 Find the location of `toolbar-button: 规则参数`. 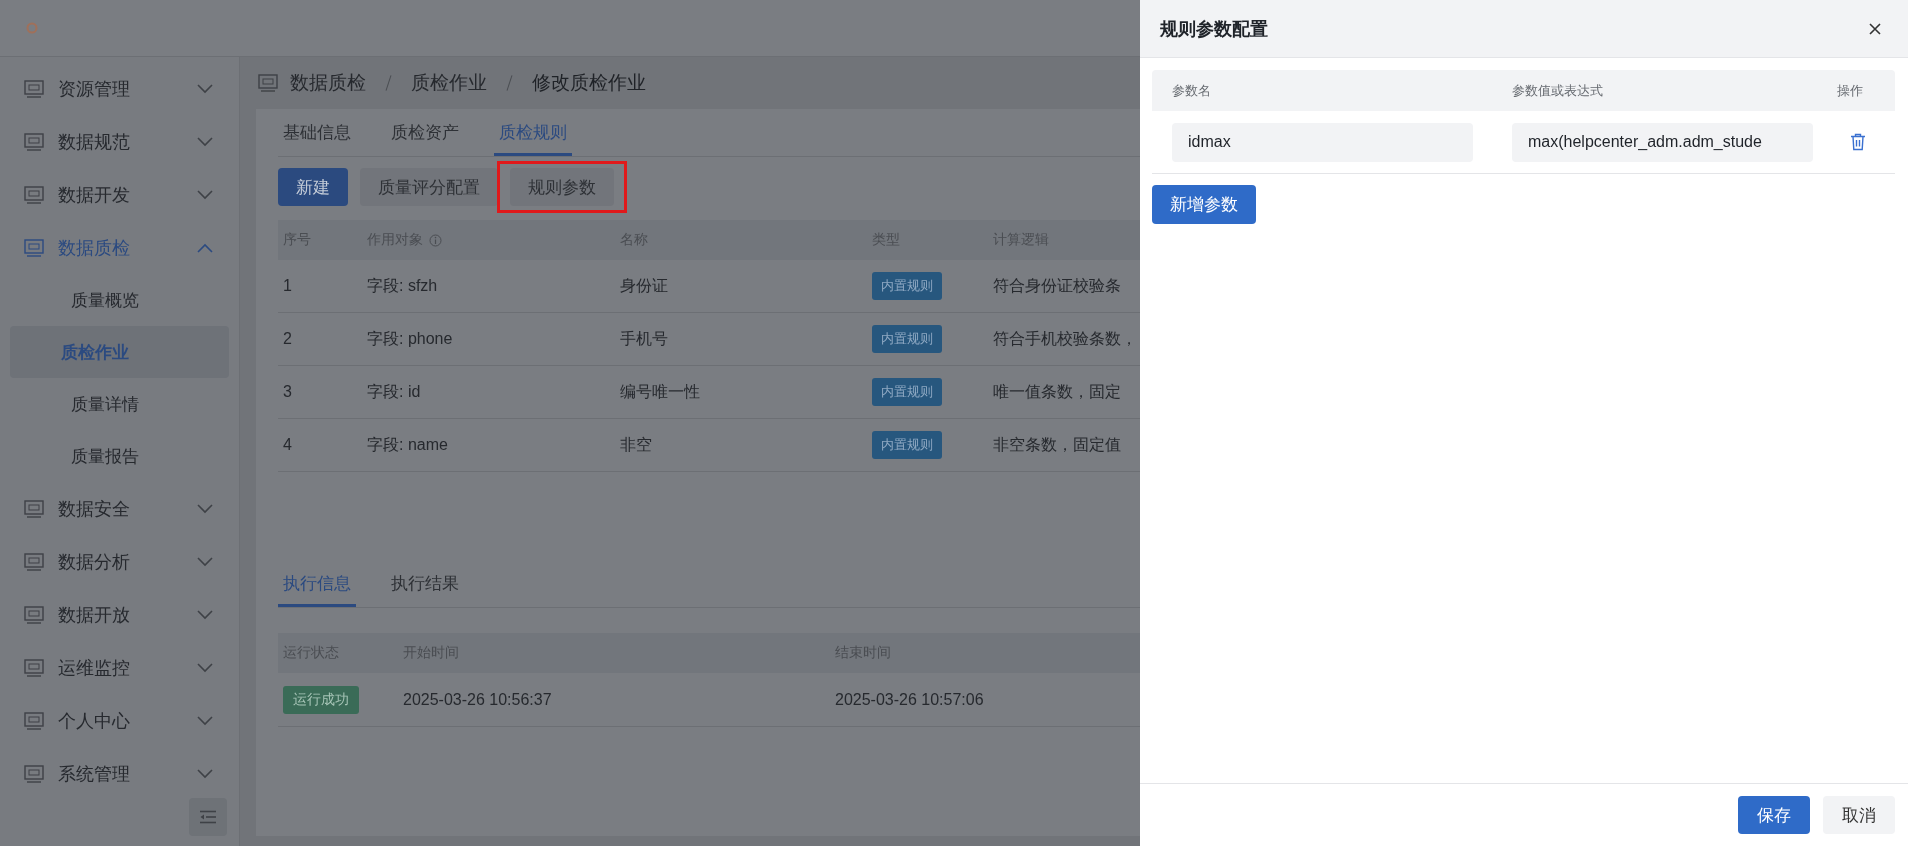

toolbar-button: 规则参数 is located at coordinates (562, 187).